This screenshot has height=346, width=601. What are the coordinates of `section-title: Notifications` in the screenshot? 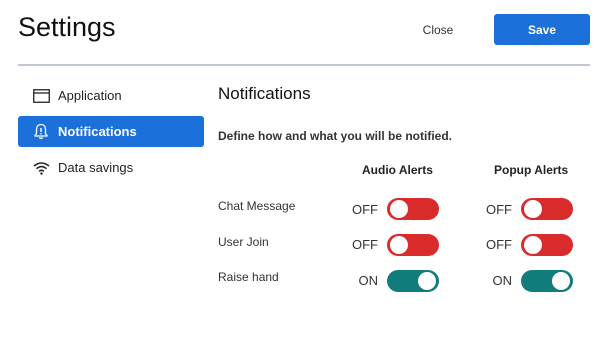 It's located at (264, 93).